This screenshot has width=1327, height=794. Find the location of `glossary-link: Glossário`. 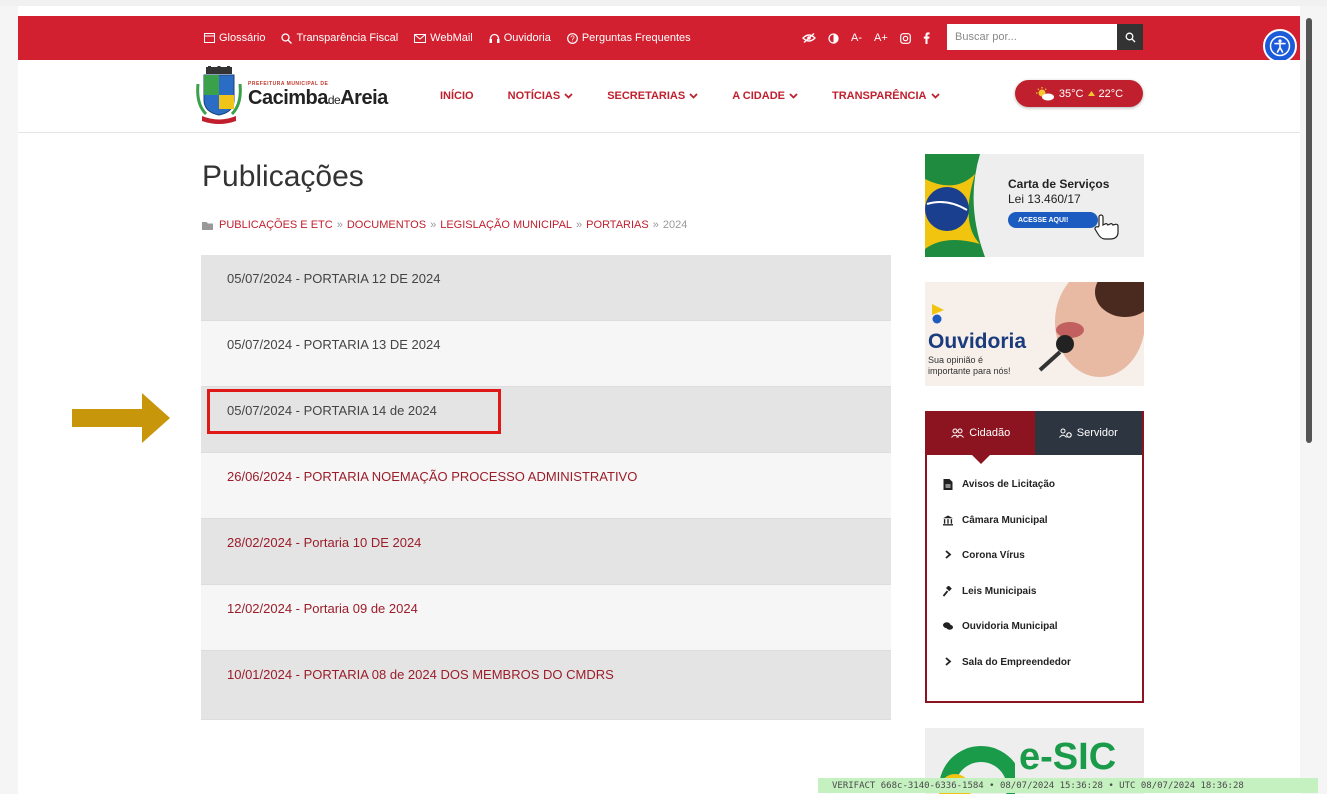

glossary-link: Glossário is located at coordinates (234, 38).